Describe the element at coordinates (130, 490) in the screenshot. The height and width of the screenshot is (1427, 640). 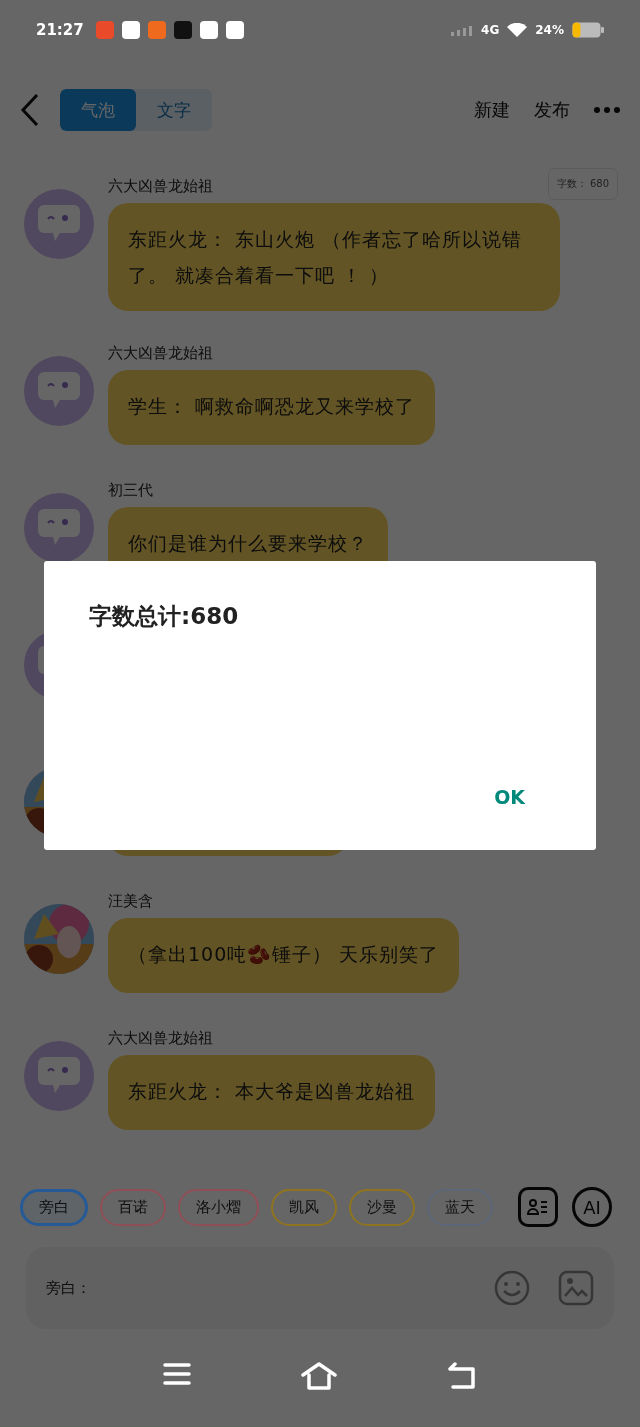
I see `sender-name: 初三代` at that location.